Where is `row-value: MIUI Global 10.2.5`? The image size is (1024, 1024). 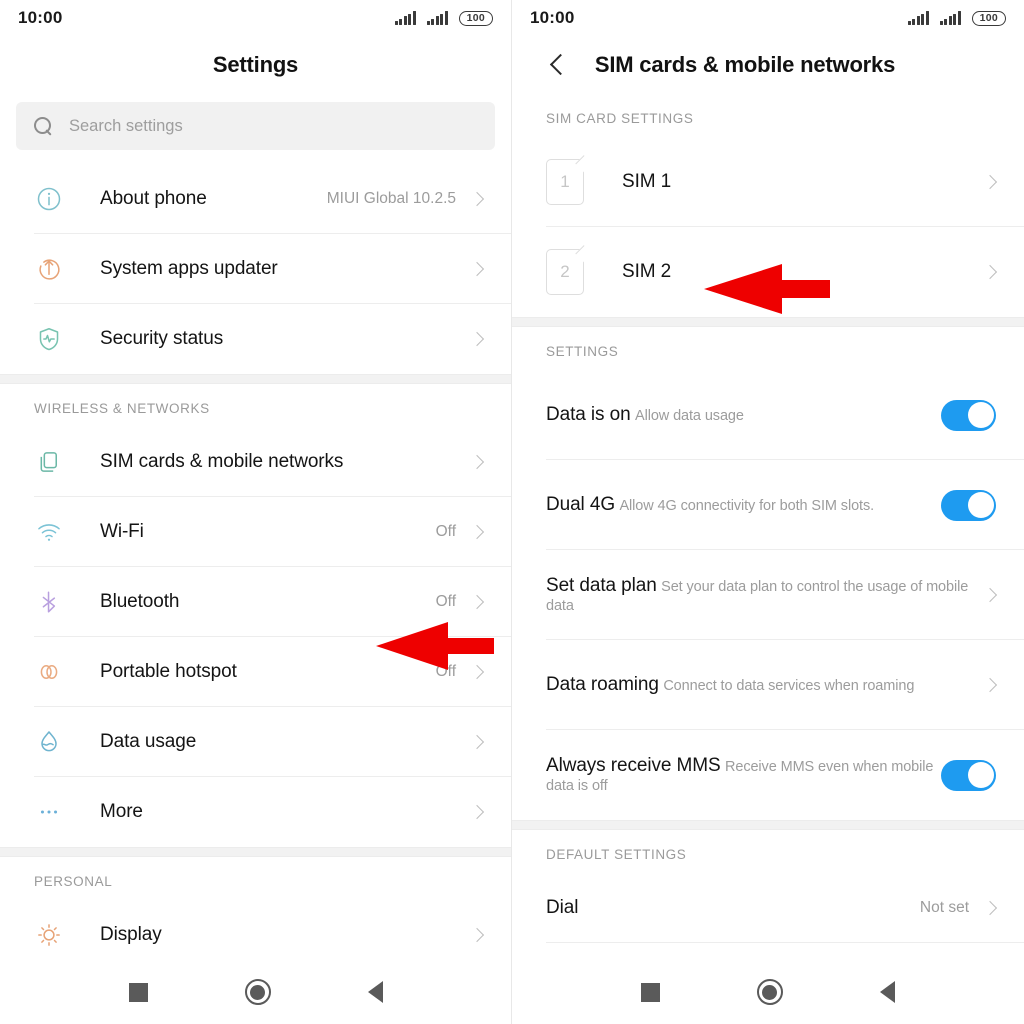 row-value: MIUI Global 10.2.5 is located at coordinates (391, 198).